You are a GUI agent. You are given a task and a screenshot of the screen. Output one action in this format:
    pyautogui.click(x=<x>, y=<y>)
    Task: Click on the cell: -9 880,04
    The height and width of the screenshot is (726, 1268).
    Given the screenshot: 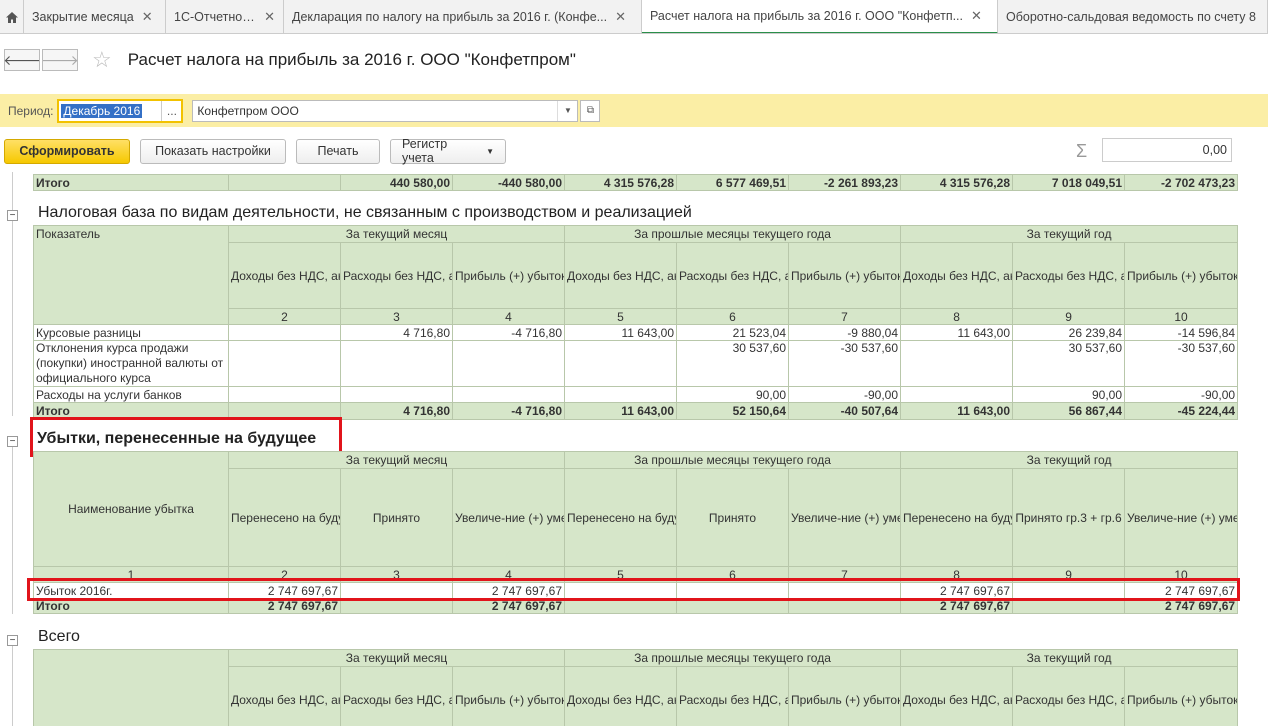 What is the action you would take?
    pyautogui.click(x=844, y=332)
    